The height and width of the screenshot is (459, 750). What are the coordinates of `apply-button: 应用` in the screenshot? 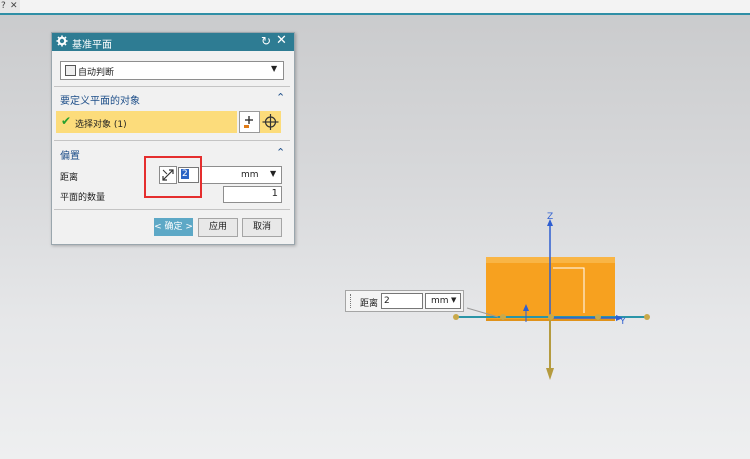 It's located at (218, 227).